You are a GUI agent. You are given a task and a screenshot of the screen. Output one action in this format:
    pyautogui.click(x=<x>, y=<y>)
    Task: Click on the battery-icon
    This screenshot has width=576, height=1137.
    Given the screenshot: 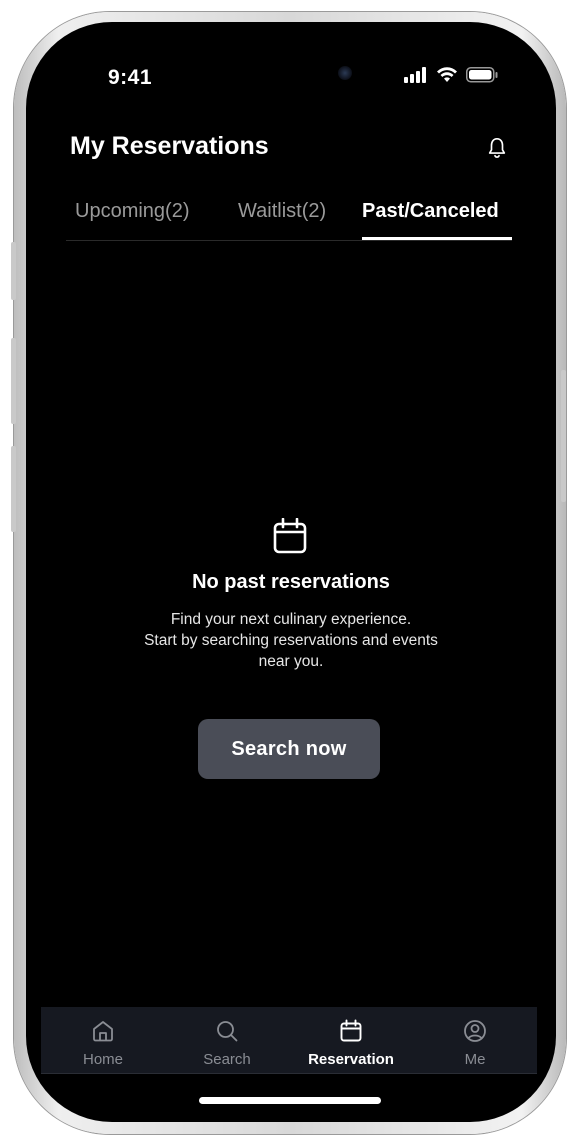 What is the action you would take?
    pyautogui.click(x=482, y=75)
    